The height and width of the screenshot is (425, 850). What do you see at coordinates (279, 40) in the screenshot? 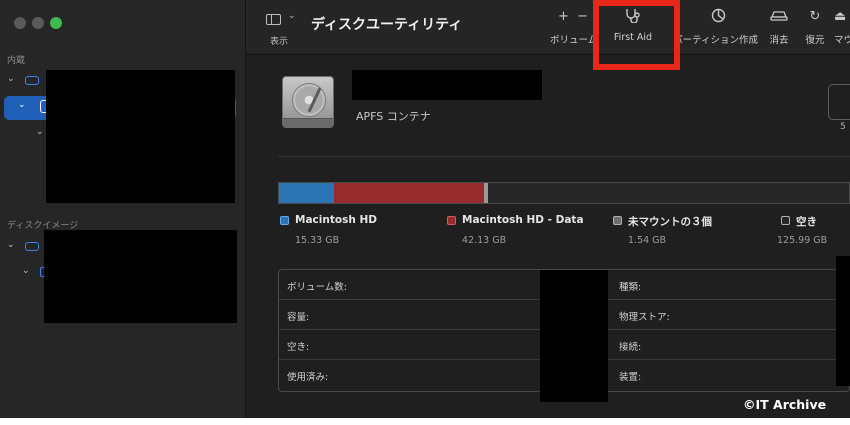
I see `view-menu-label: 表示` at bounding box center [279, 40].